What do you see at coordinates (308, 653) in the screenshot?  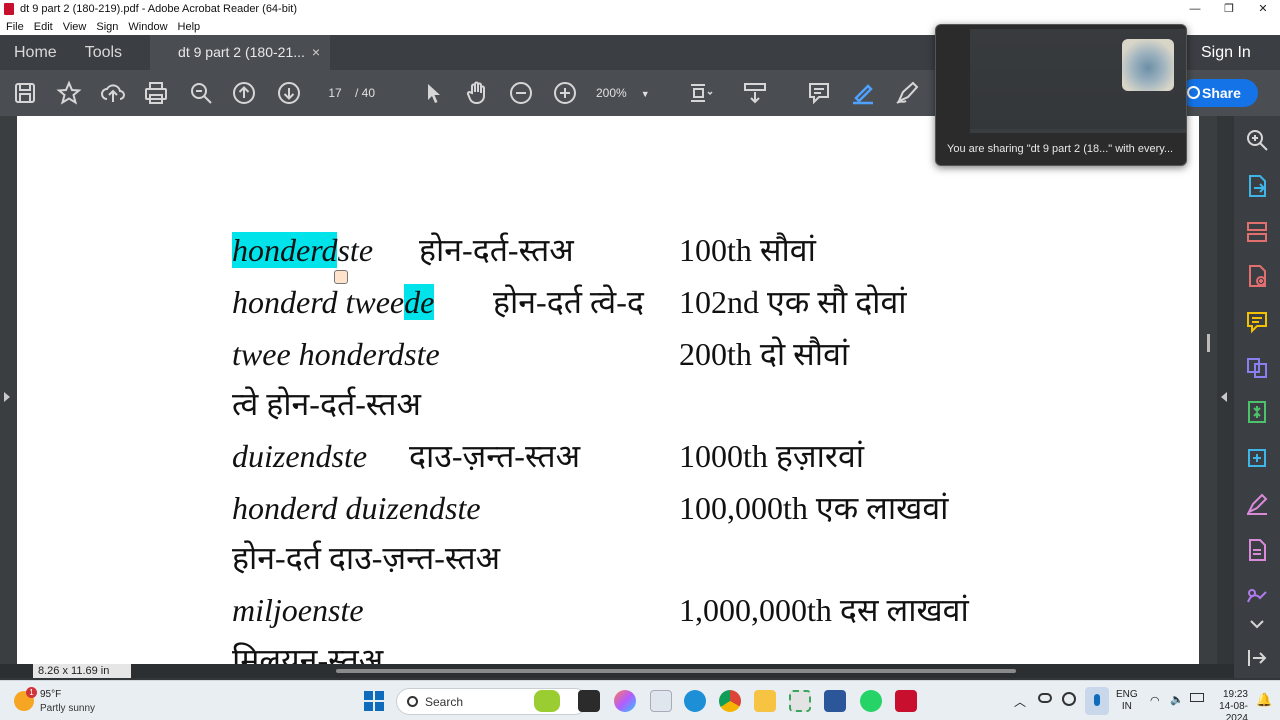 I see `doc-line-9b: मिलयन-स्तअ` at bounding box center [308, 653].